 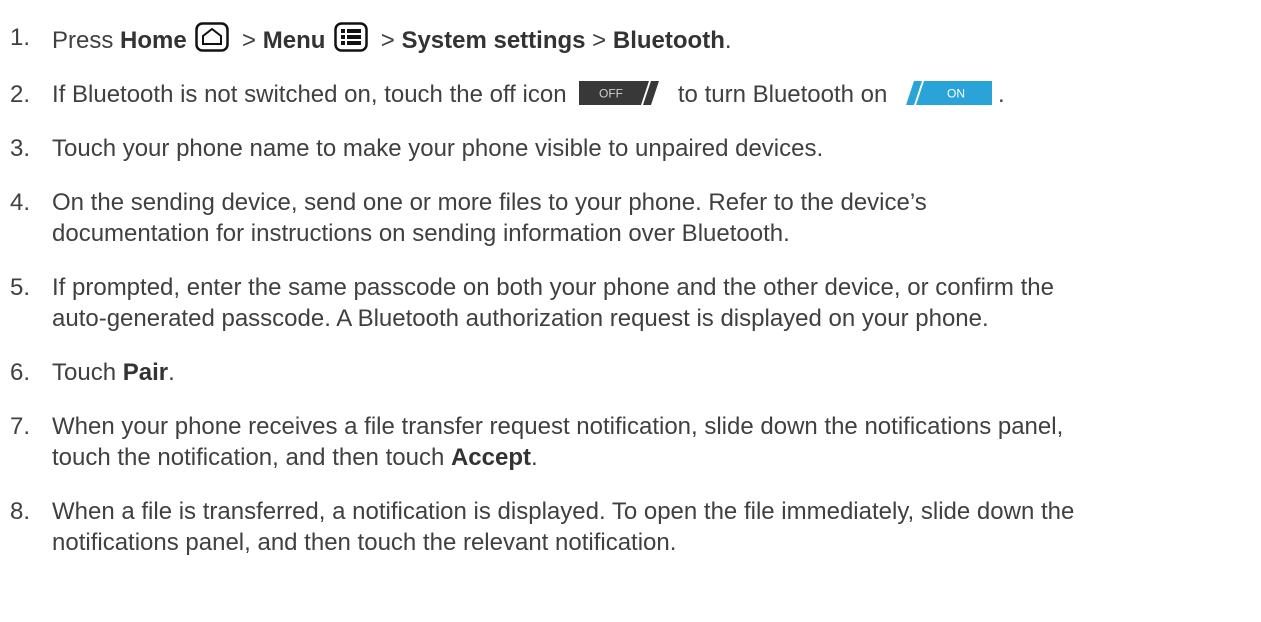 I want to click on step-6: 6. Touch Pair., so click(x=630, y=372).